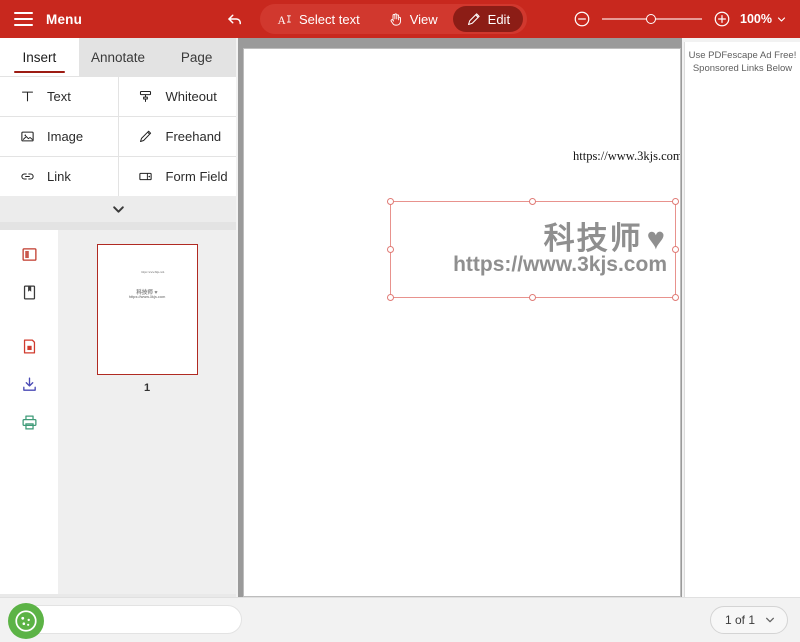  I want to click on heart-icon: ♥, so click(656, 238).